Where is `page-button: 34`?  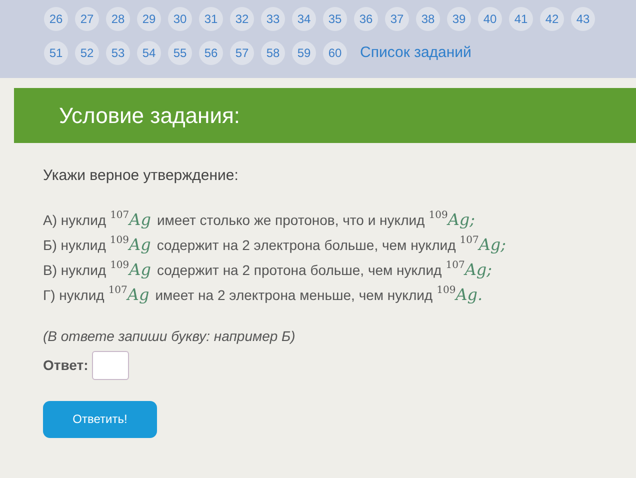
page-button: 34 is located at coordinates (304, 19).